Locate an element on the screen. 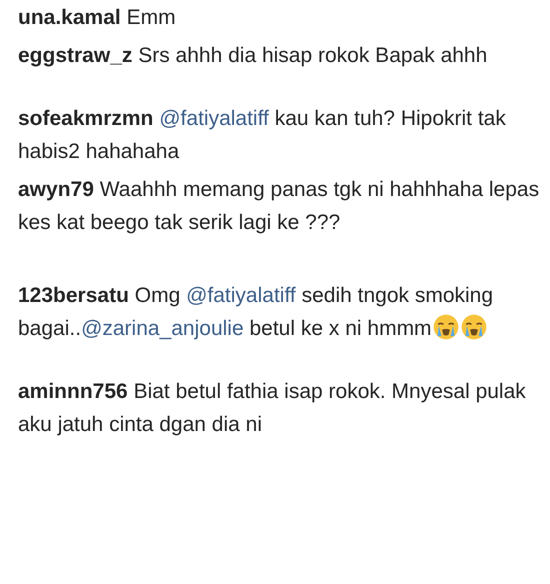  comment-text: aminnn756 Biat betul fathia isap rokok. Mnyesal pulak aku jatuh cinta dgan dia ni is located at coordinates (272, 408).